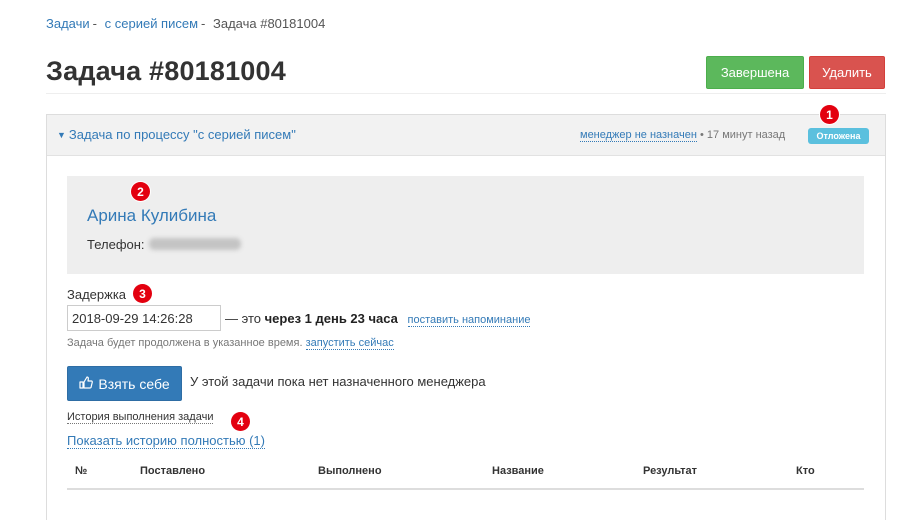 The width and height of the screenshot is (902, 520). I want to click on annotation-marker-4: 4, so click(240, 421).